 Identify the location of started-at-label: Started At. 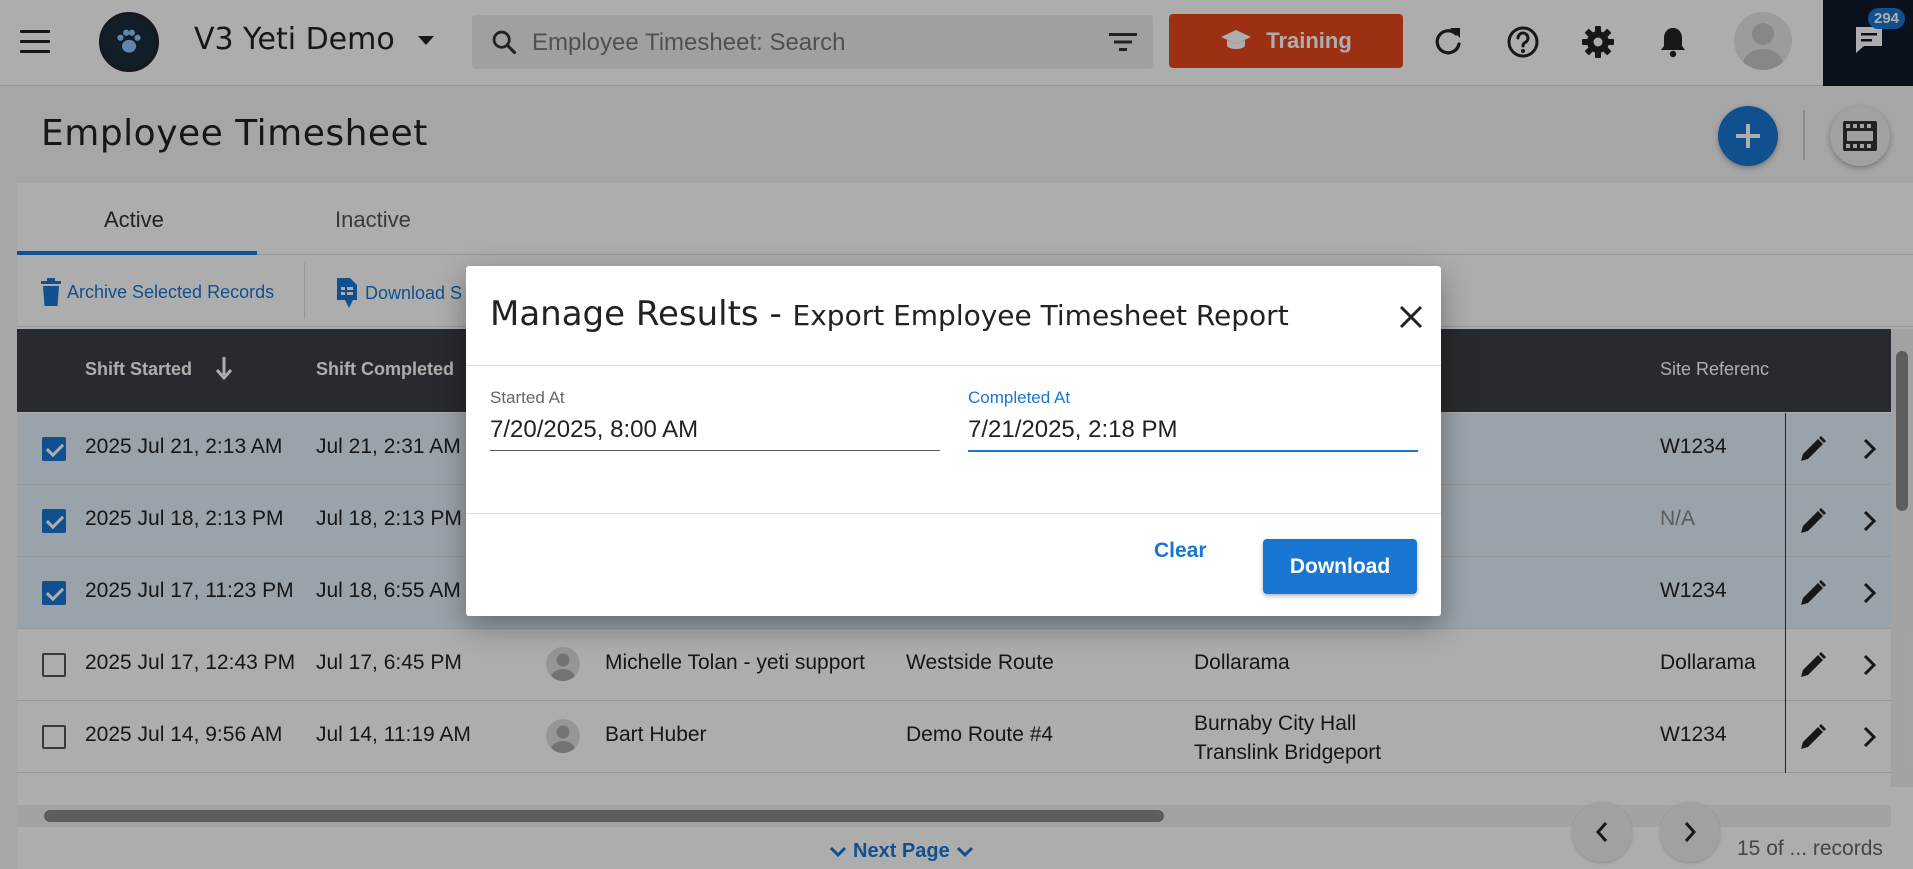
(527, 397).